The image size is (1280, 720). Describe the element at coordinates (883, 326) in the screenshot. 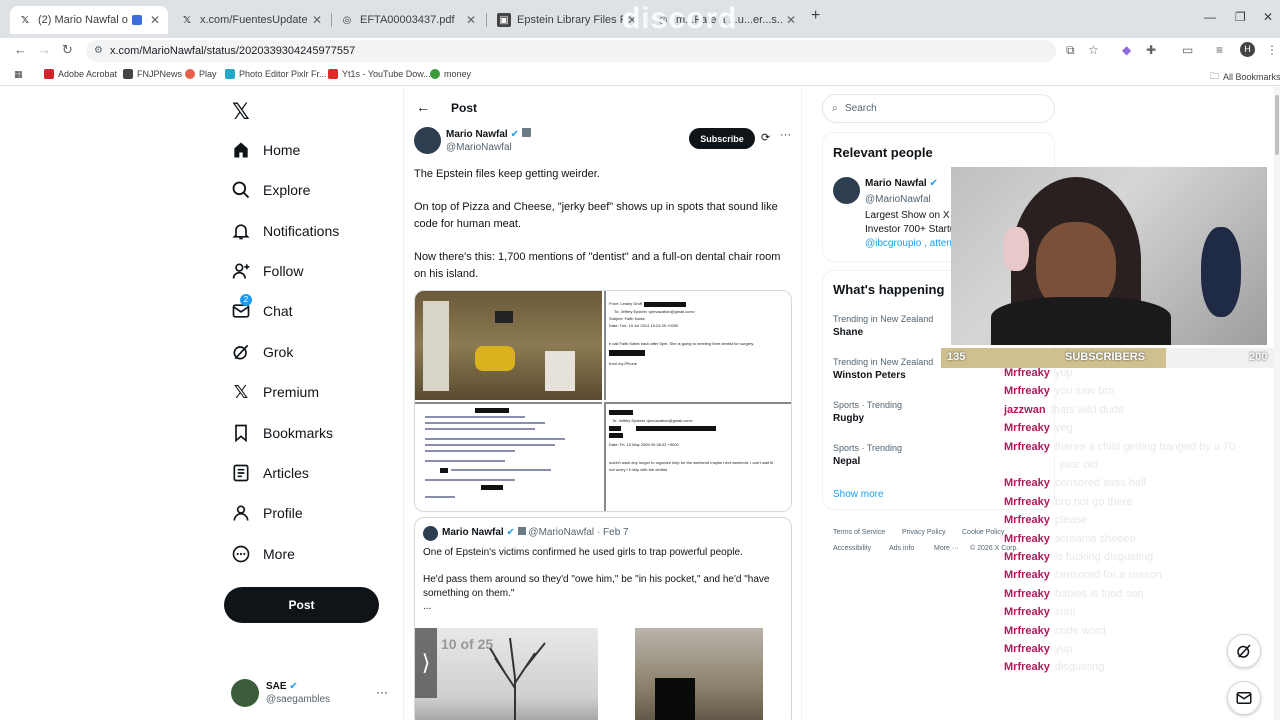

I see `trend-item: Trending in New Zealand Shane` at that location.